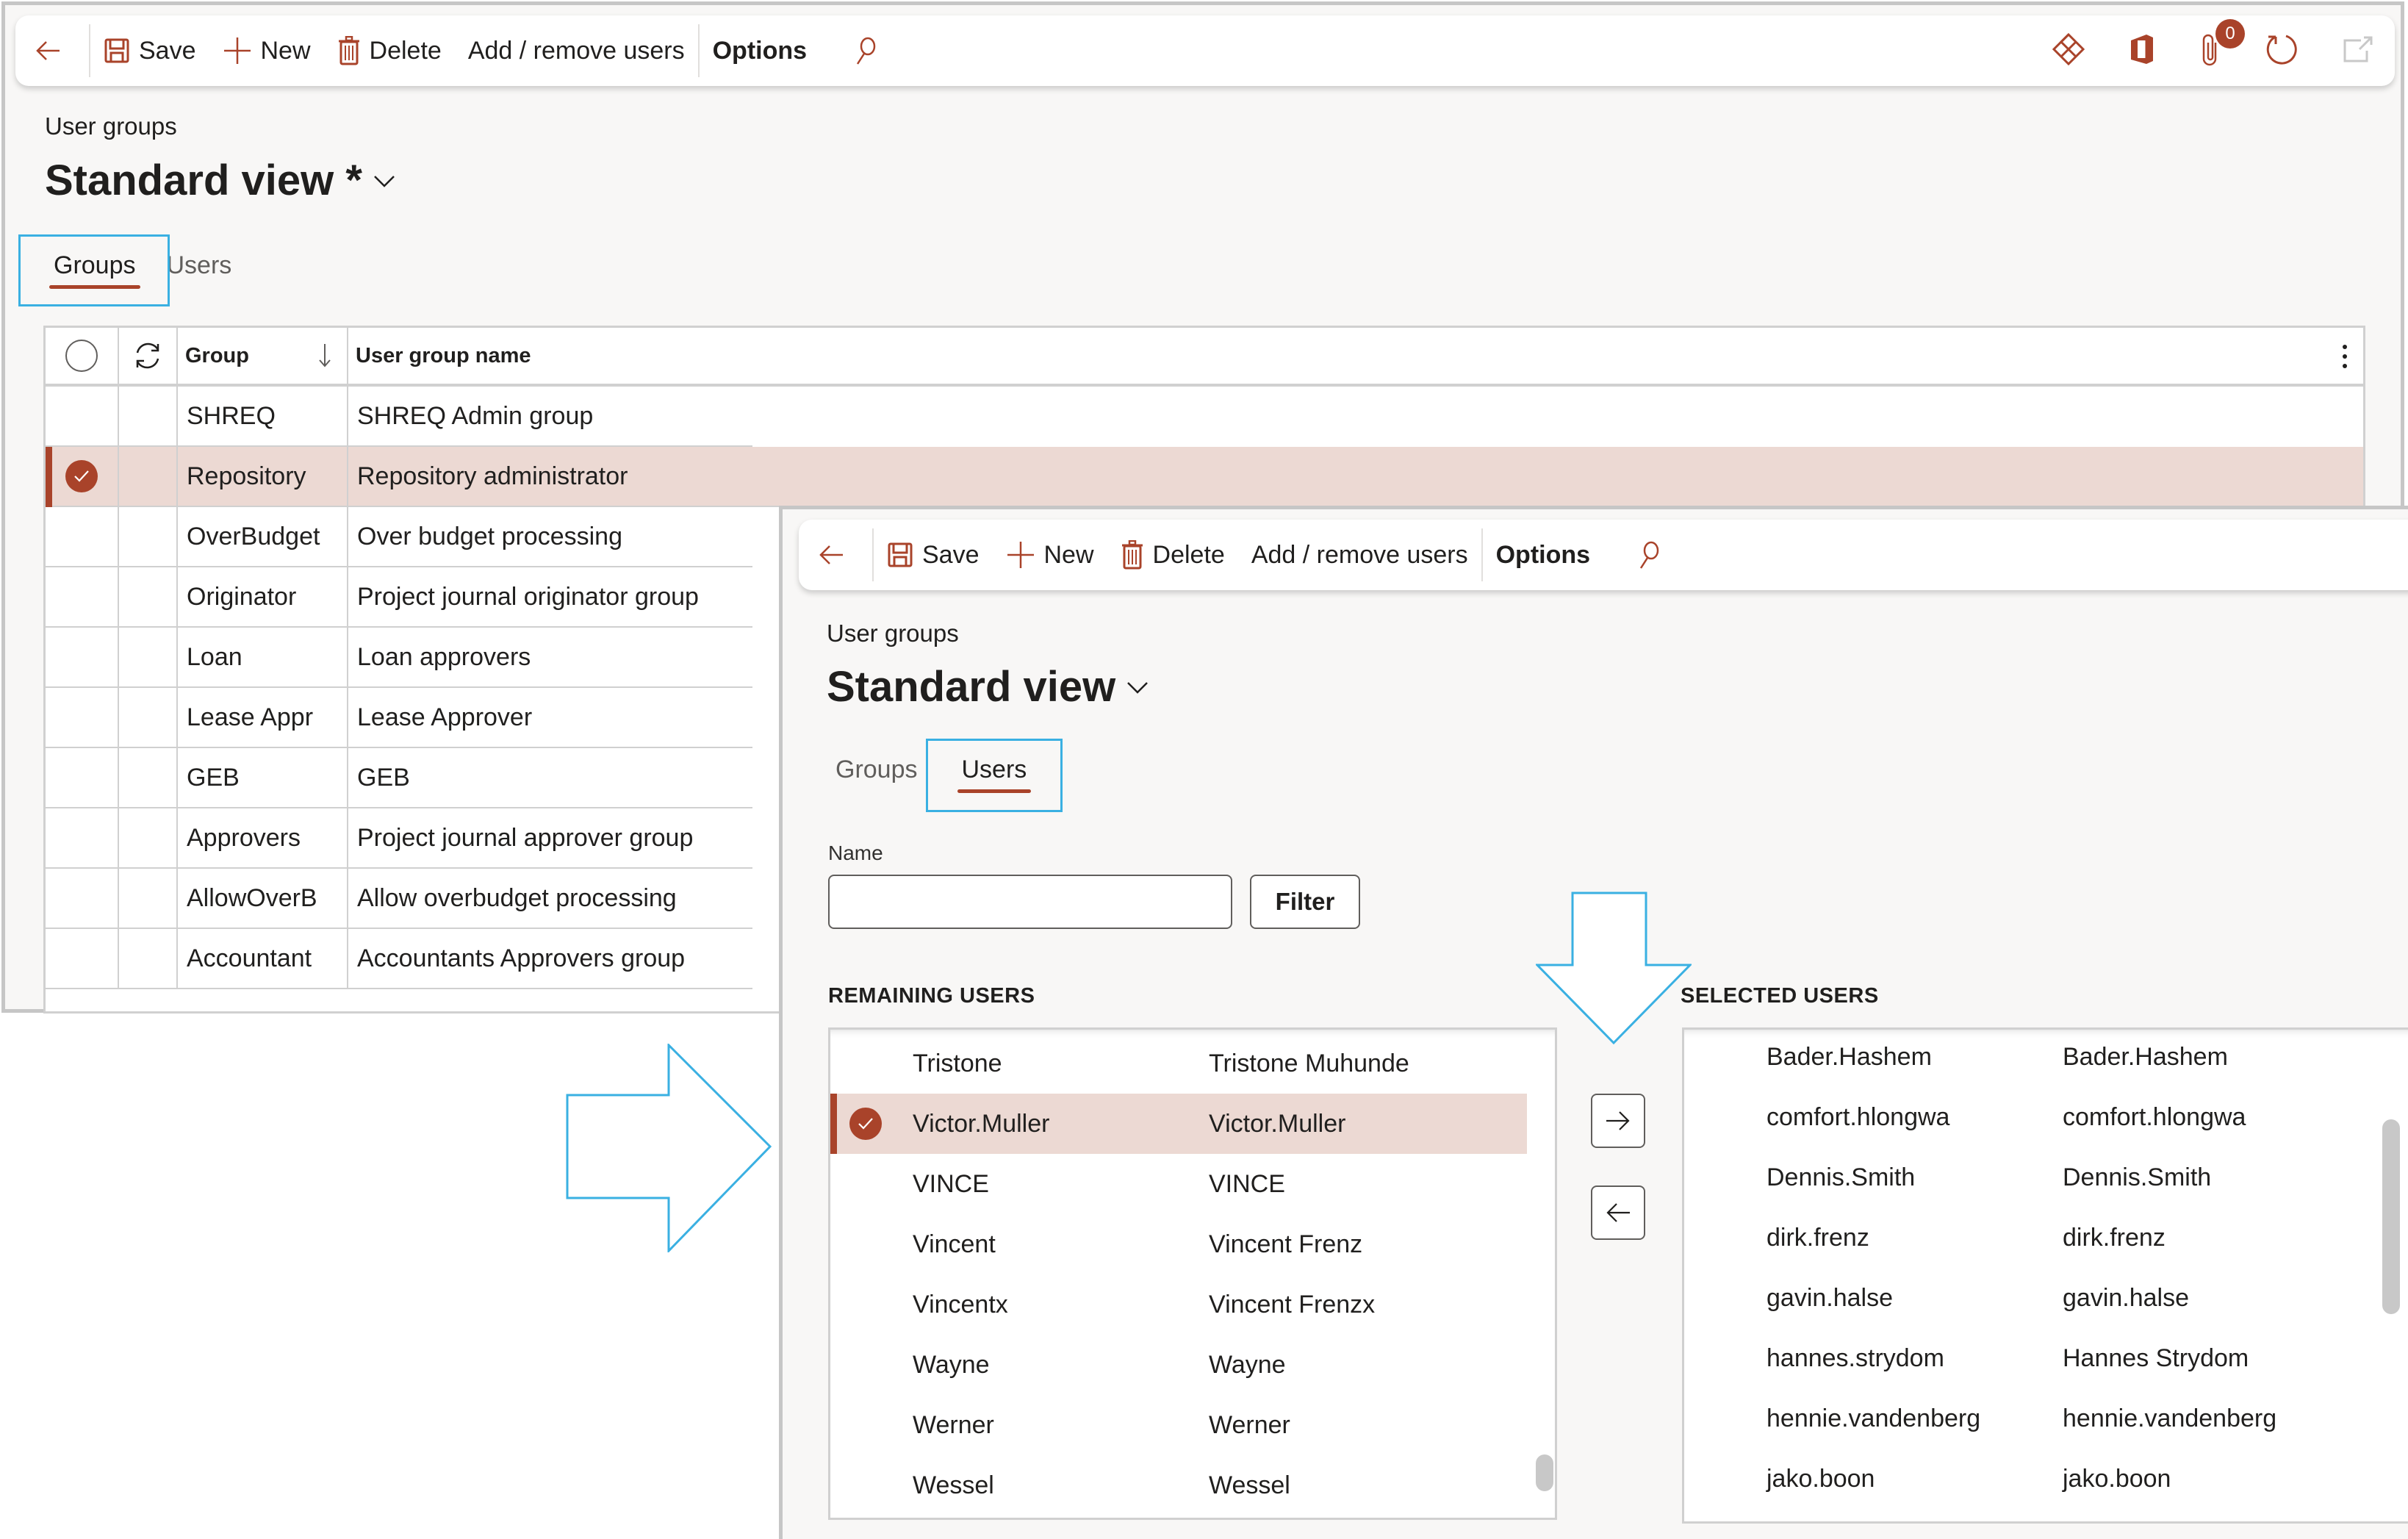  Describe the element at coordinates (2046, 1238) in the screenshot. I see `selected-user-row: dirk.frenz dirk.frenz` at that location.